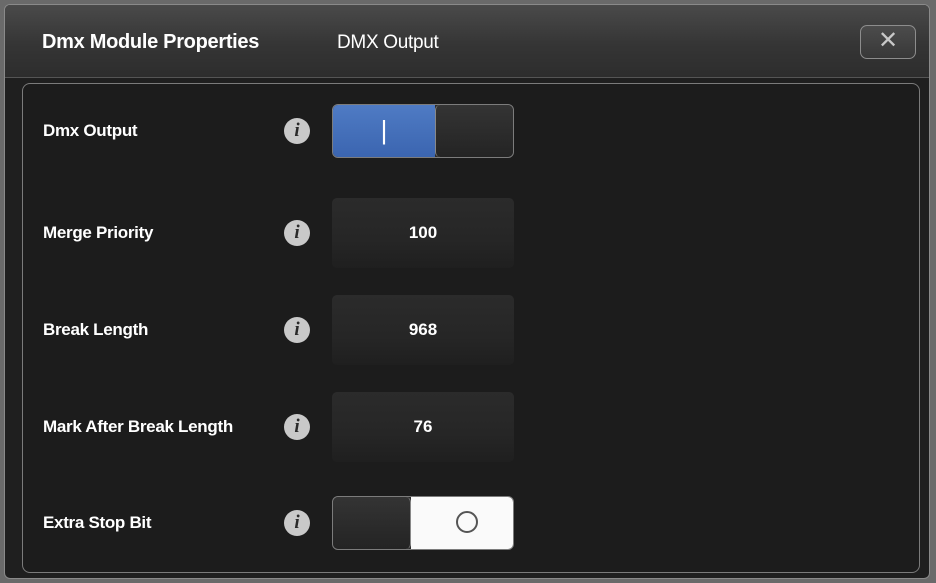 The image size is (936, 583). What do you see at coordinates (423, 330) in the screenshot?
I see `break-length-field: 968` at bounding box center [423, 330].